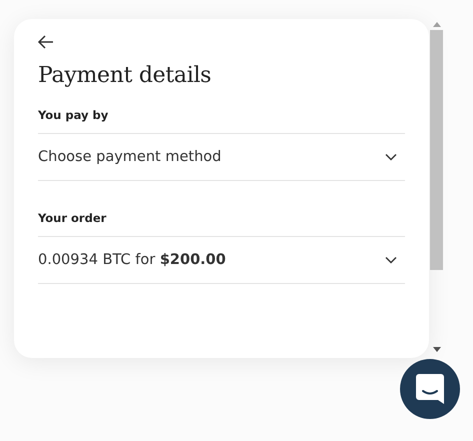  What do you see at coordinates (125, 75) in the screenshot?
I see `panel-title: Payment details` at bounding box center [125, 75].